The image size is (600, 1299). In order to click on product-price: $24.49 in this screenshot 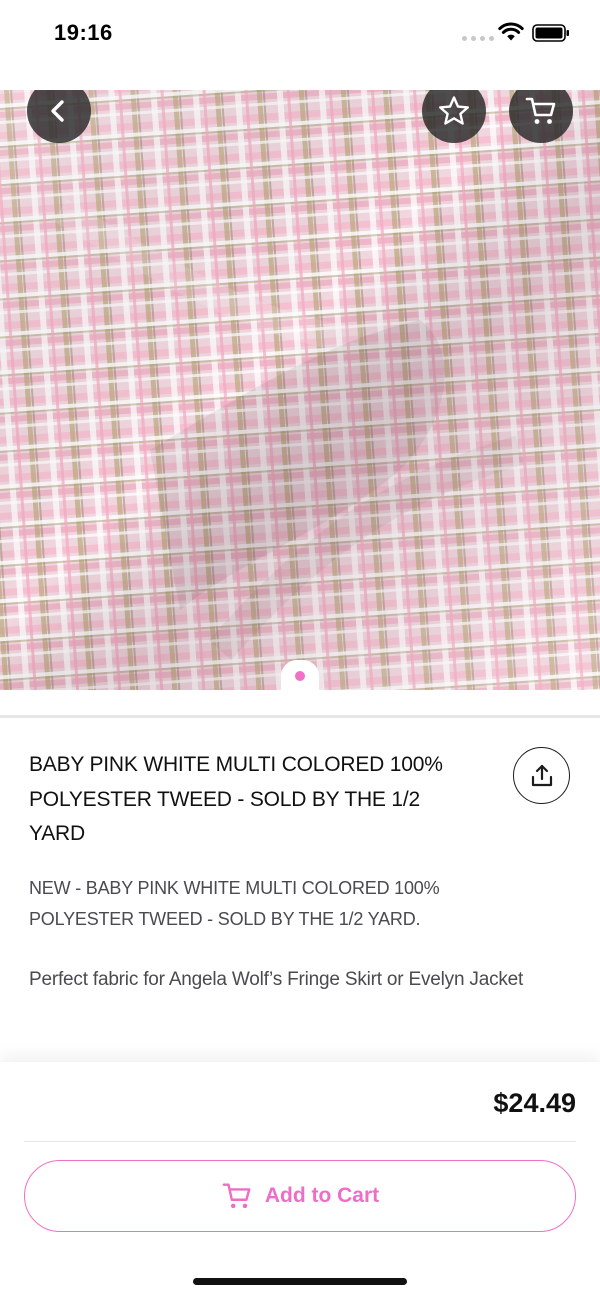, I will do `click(534, 1103)`.